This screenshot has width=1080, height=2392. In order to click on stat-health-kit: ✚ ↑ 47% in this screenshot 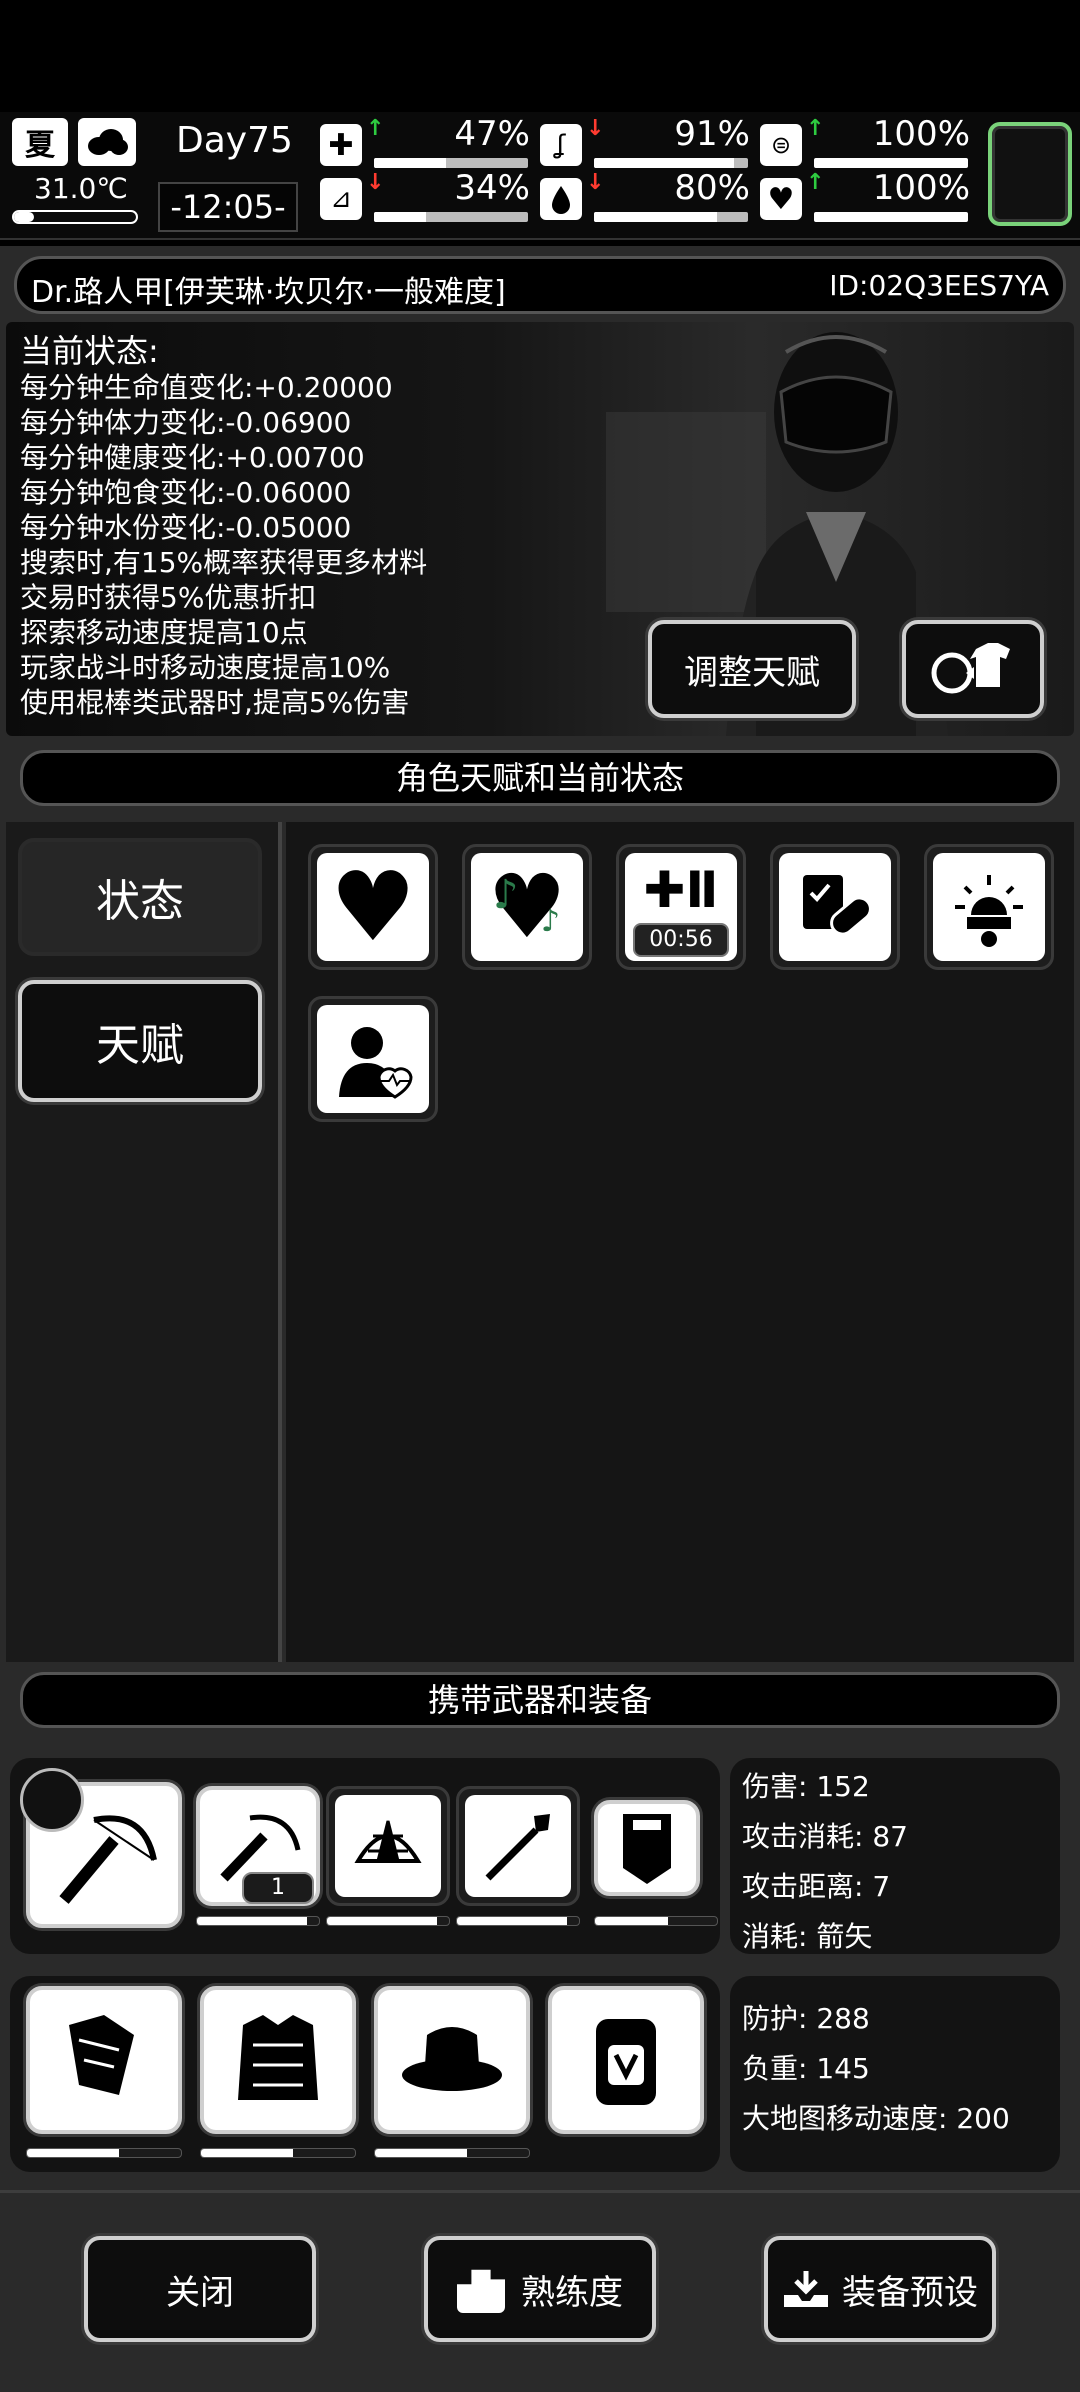, I will do `click(425, 143)`.